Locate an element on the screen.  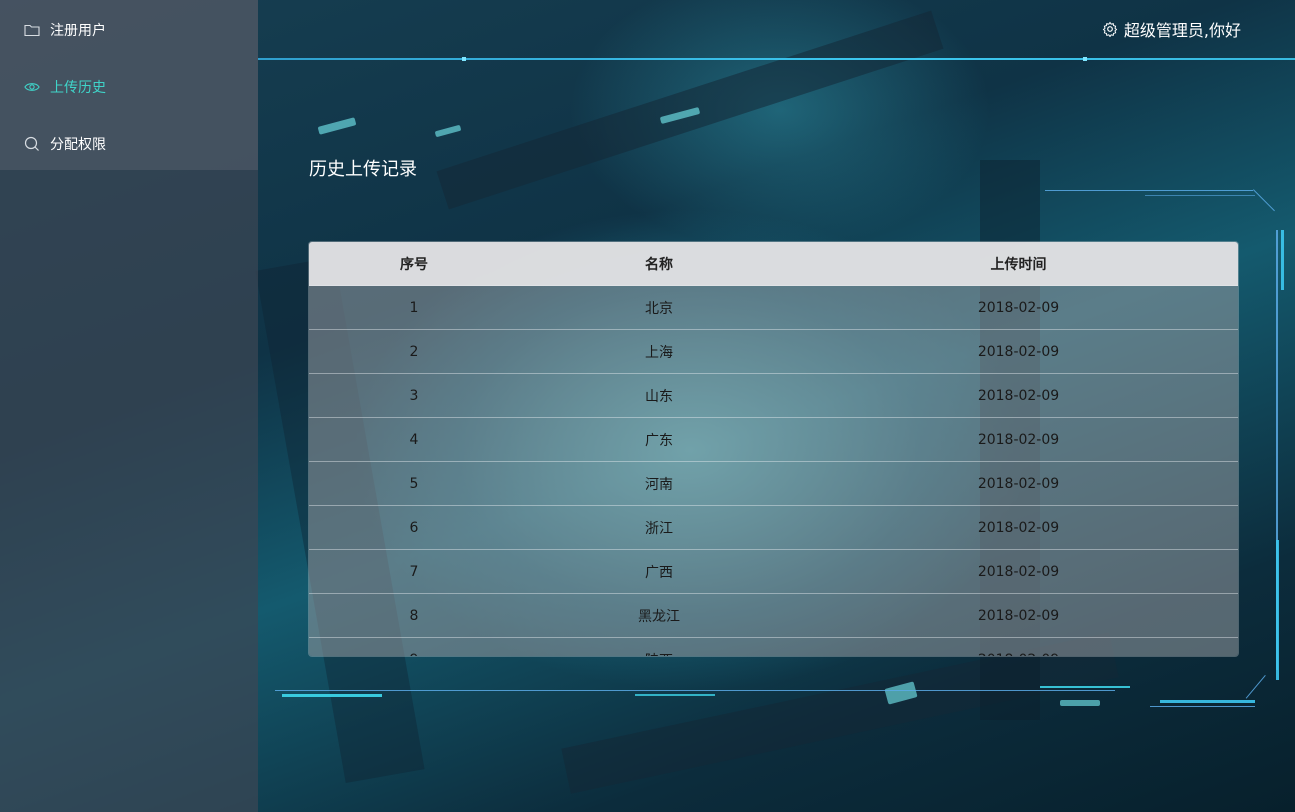
table-row: 9 陕西 2018-02-09 is located at coordinates (773, 646).